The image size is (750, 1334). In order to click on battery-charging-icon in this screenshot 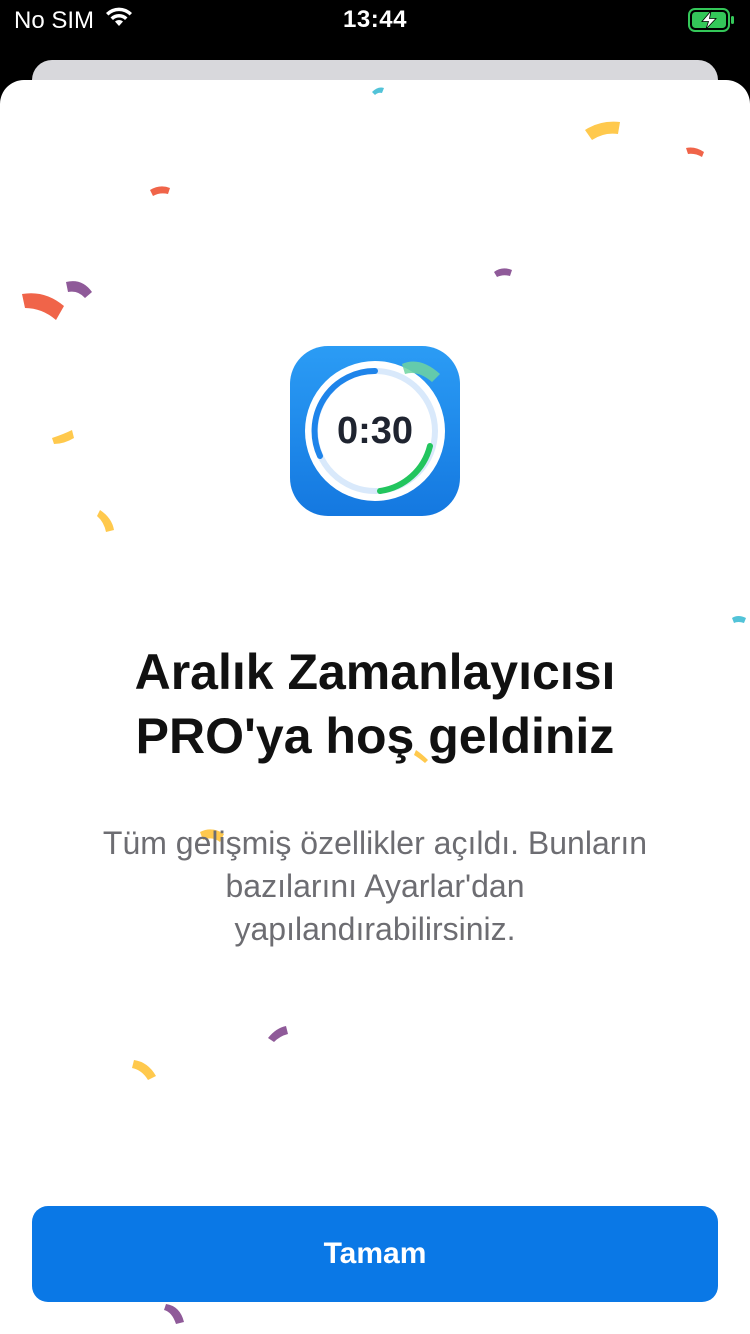, I will do `click(712, 22)`.